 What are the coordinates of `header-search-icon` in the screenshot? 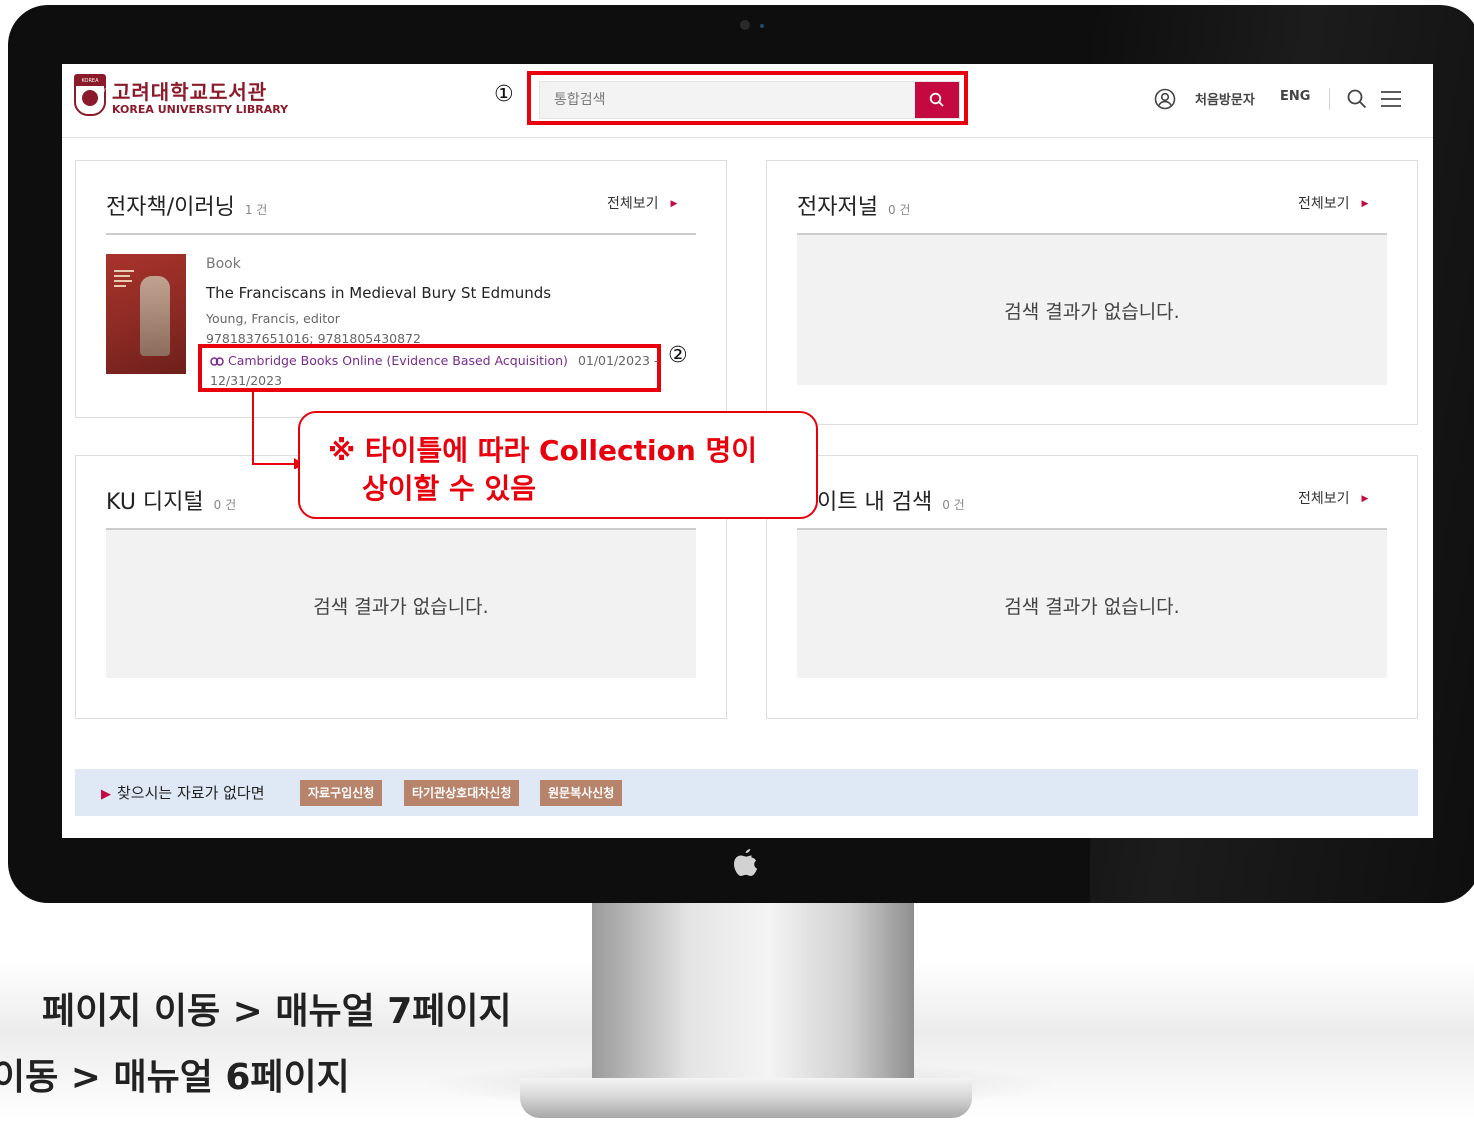 It's located at (1357, 99).